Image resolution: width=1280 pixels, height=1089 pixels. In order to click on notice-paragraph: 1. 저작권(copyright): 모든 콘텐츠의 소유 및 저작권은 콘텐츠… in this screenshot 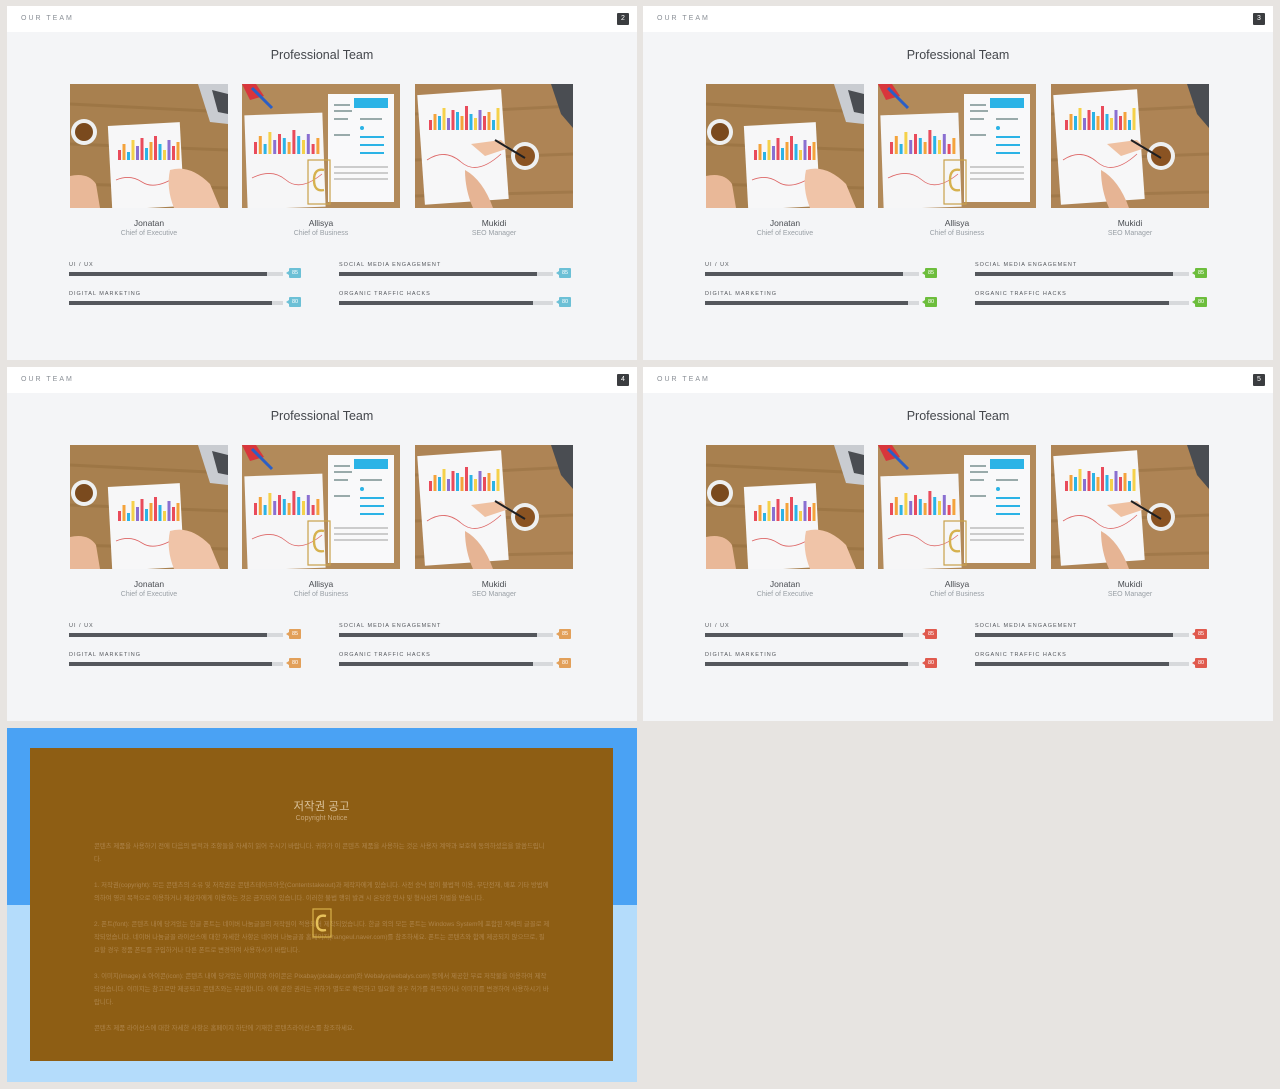, I will do `click(321, 892)`.